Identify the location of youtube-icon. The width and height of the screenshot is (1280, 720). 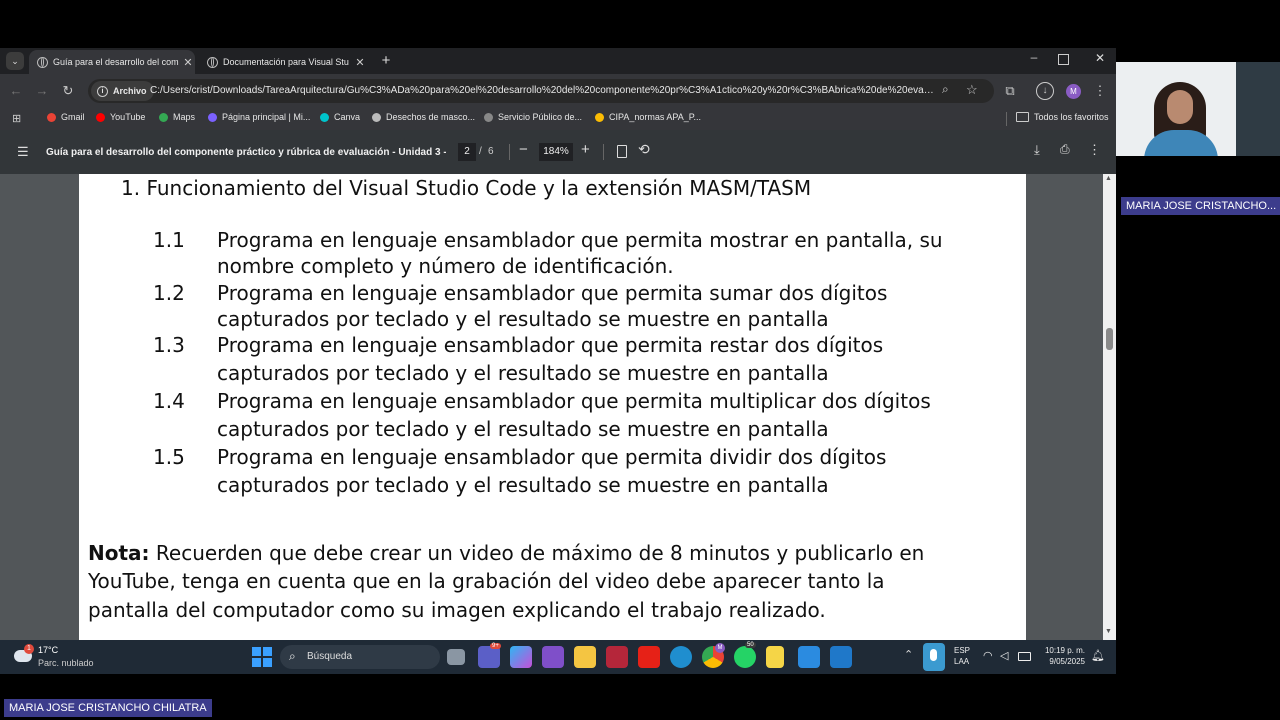
(649, 657).